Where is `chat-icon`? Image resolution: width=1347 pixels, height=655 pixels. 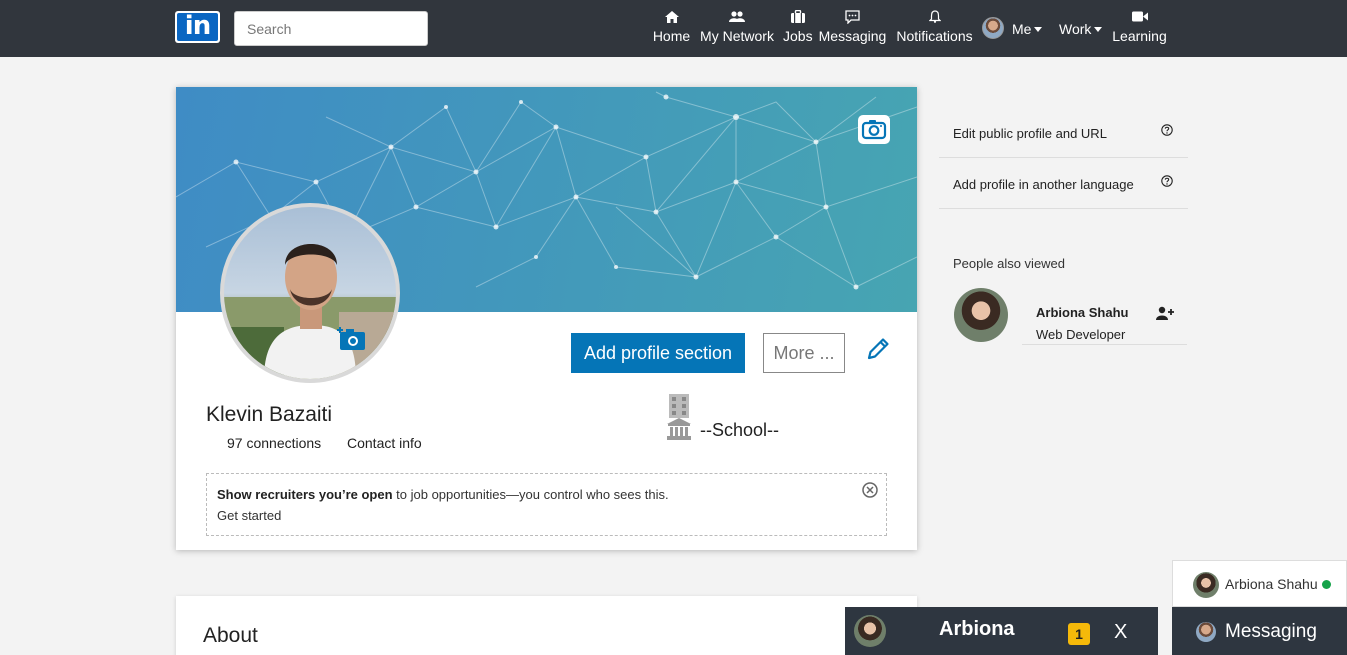
chat-icon is located at coordinates (852, 17).